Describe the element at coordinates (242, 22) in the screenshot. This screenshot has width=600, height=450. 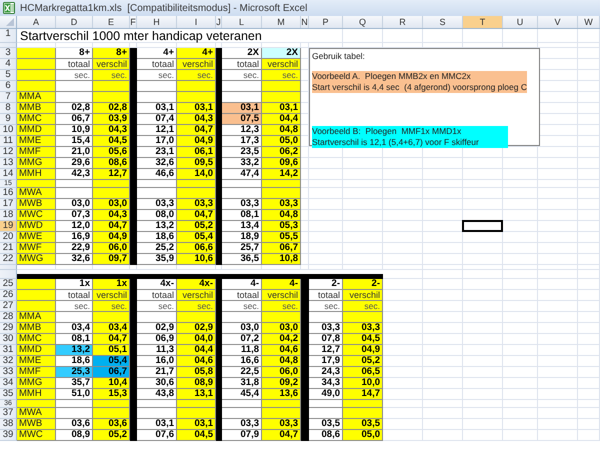
I see `column-header: L` at that location.